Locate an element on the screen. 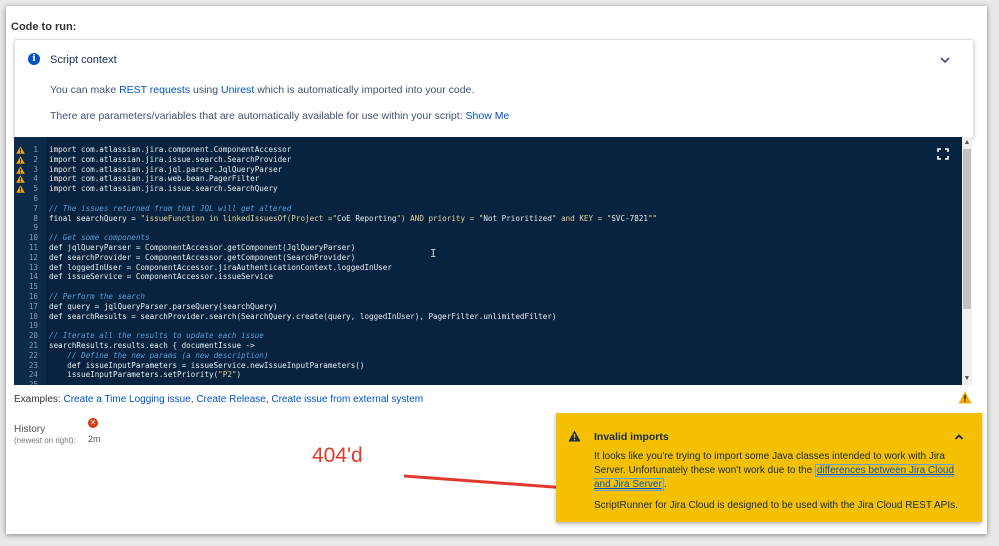  chevron-down-icon is located at coordinates (945, 60).